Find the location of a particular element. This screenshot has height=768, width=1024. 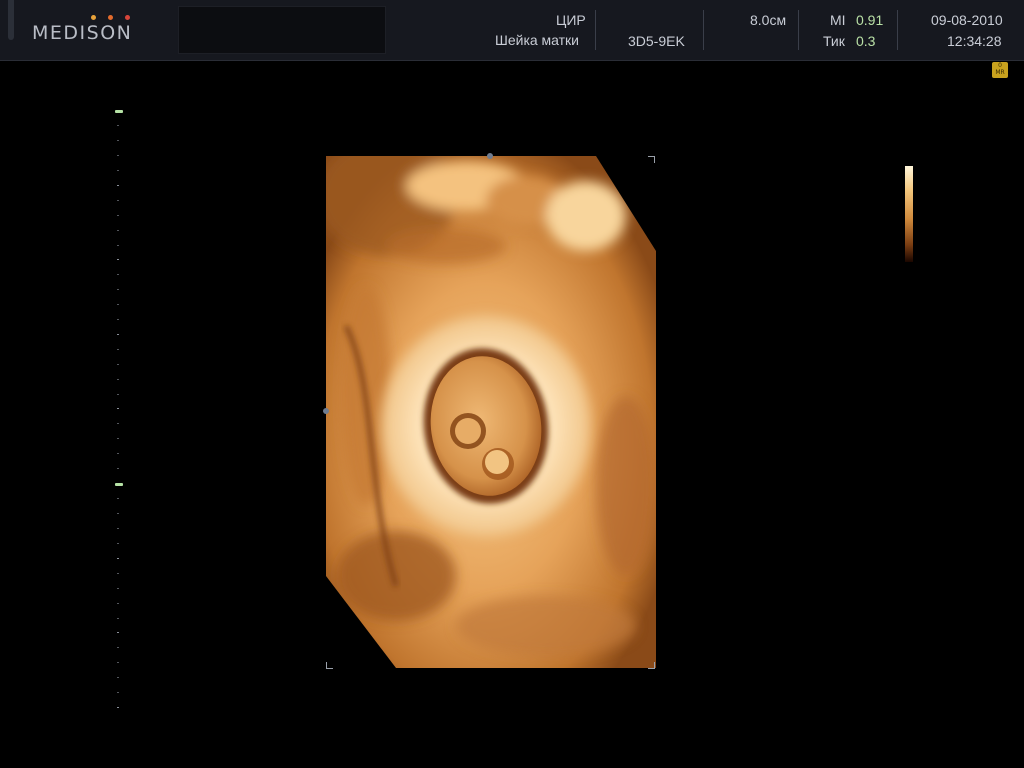

mode-label: ЦИР is located at coordinates (571, 20).